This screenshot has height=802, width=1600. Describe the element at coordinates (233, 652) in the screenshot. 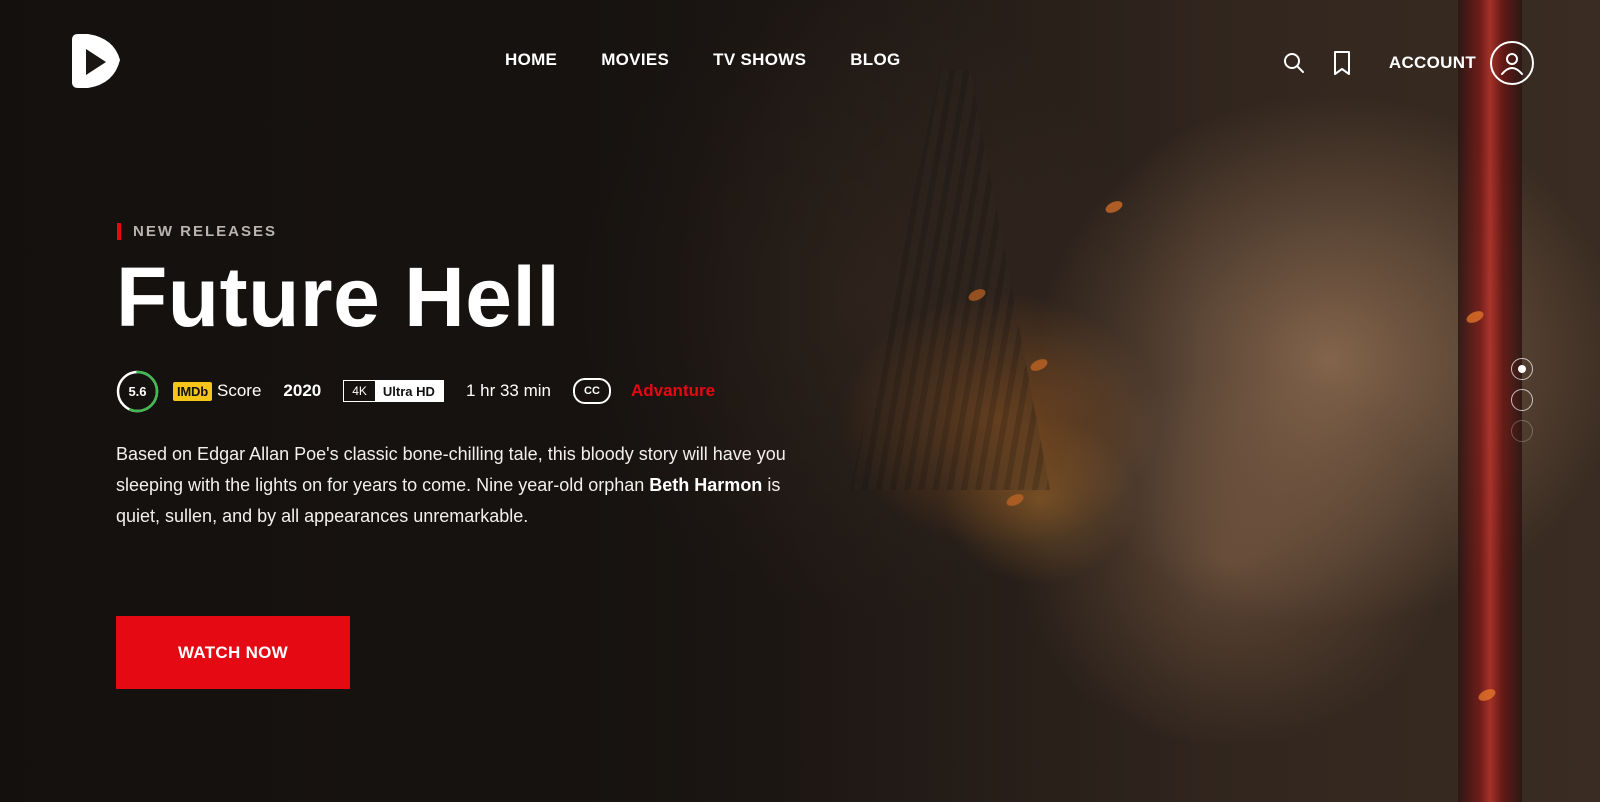

I see `watch-now-button: WATCH NOW` at that location.